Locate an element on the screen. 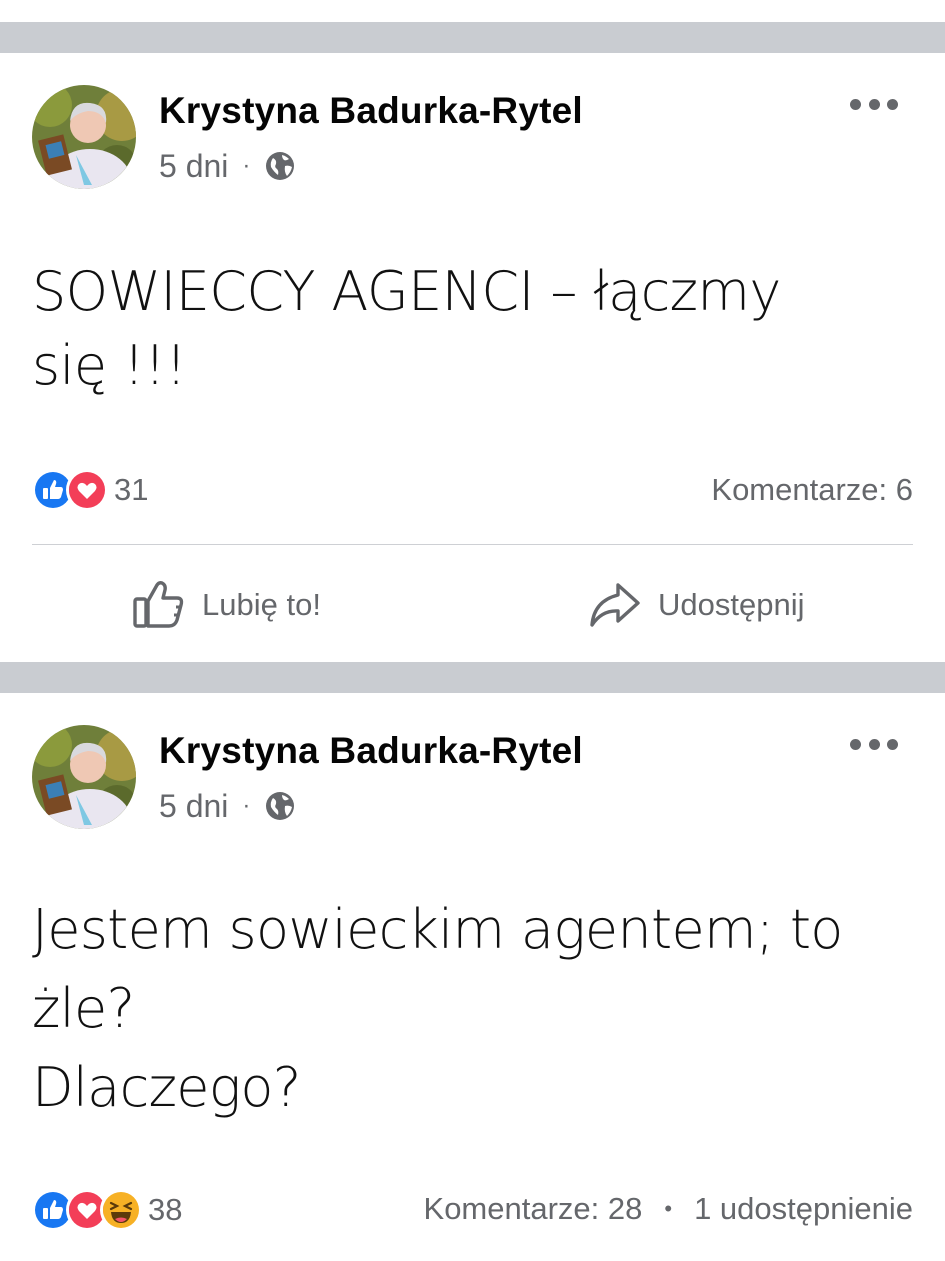 The height and width of the screenshot is (1261, 945). comments-count: Komentarze: 6 is located at coordinates (812, 490).